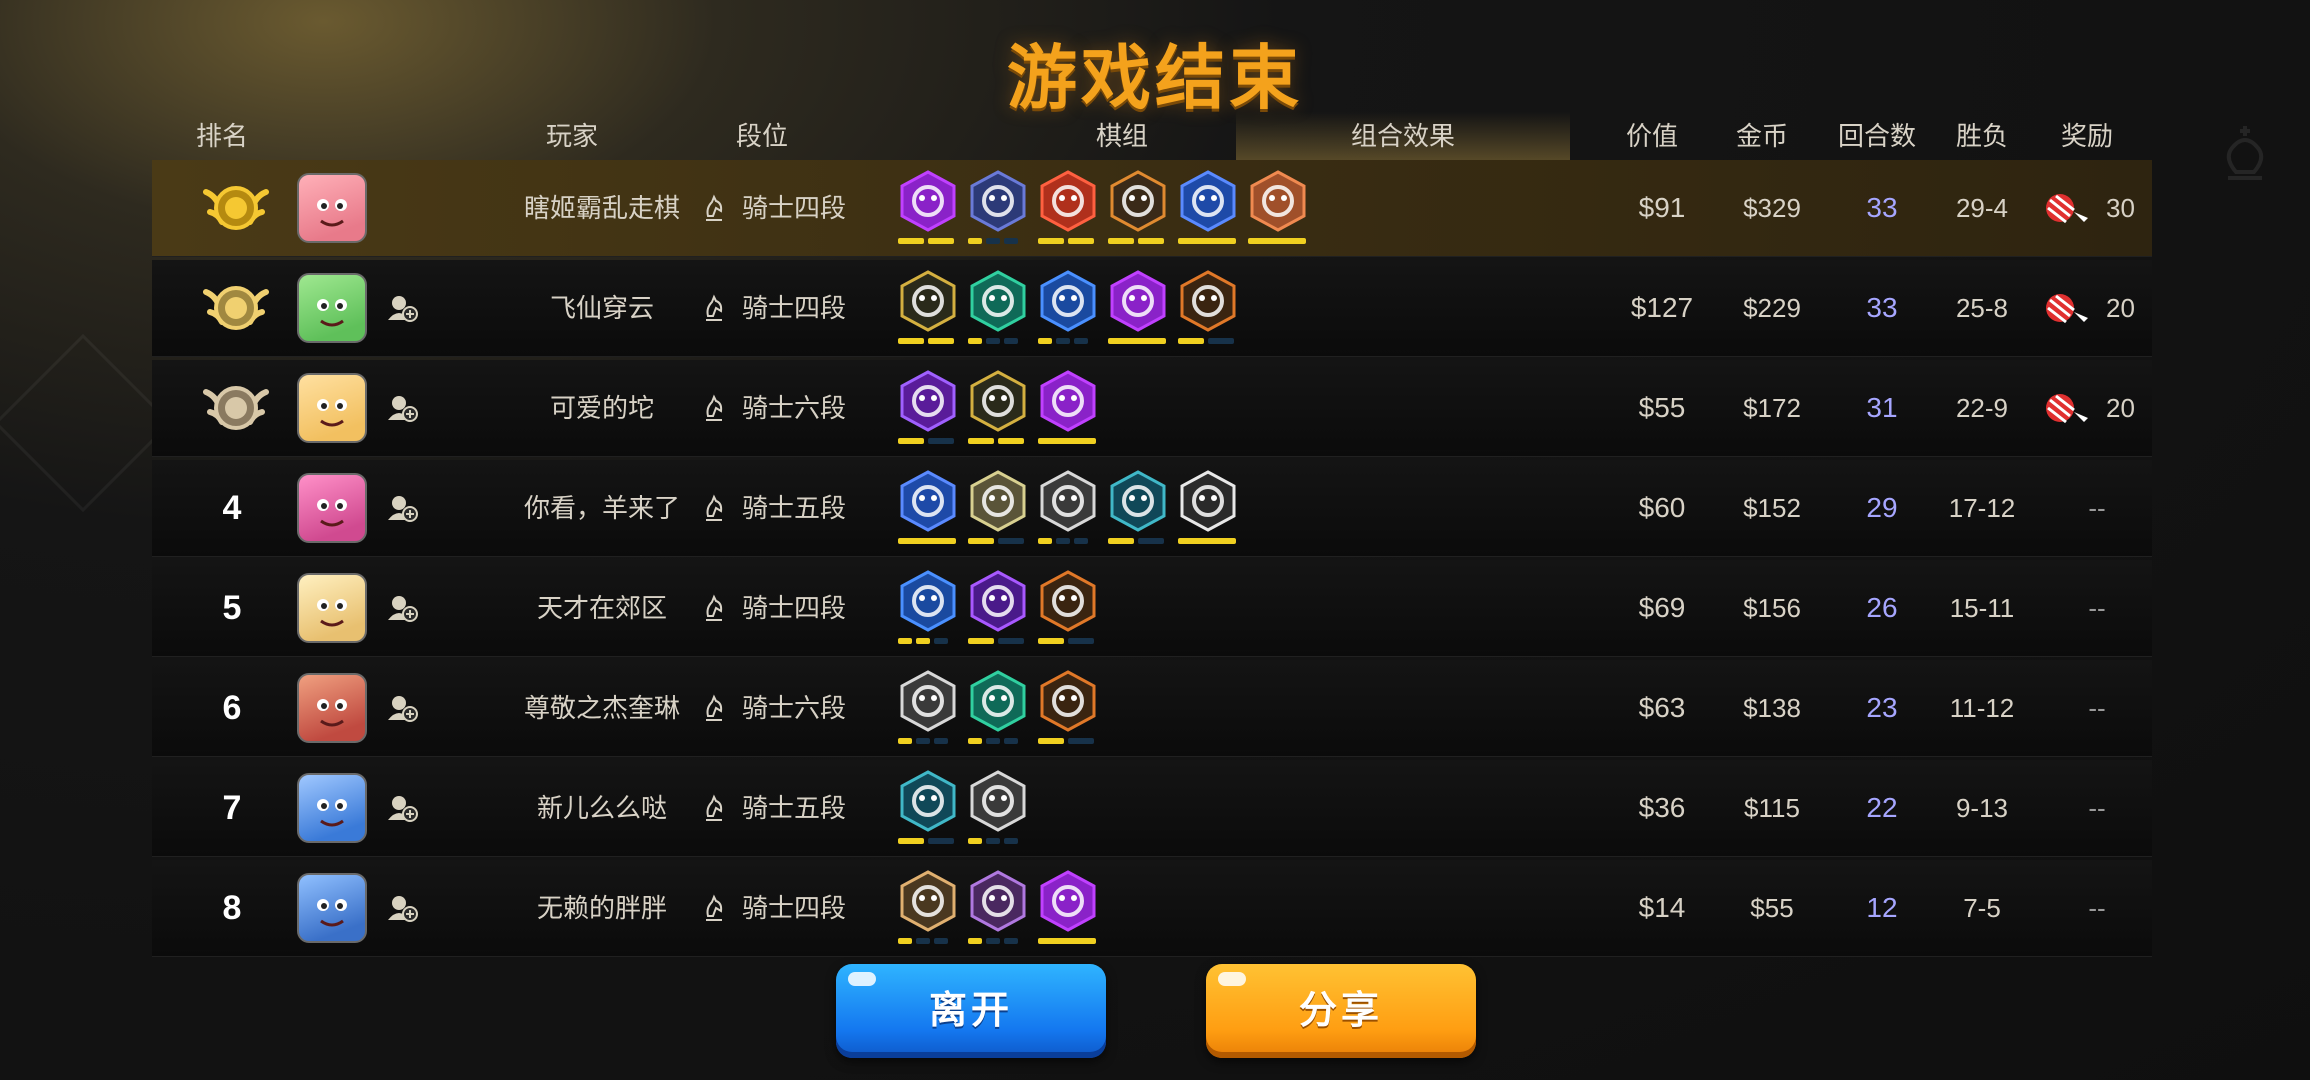  Describe the element at coordinates (1882, 607) in the screenshot. I see `rounds-cell: 26` at that location.